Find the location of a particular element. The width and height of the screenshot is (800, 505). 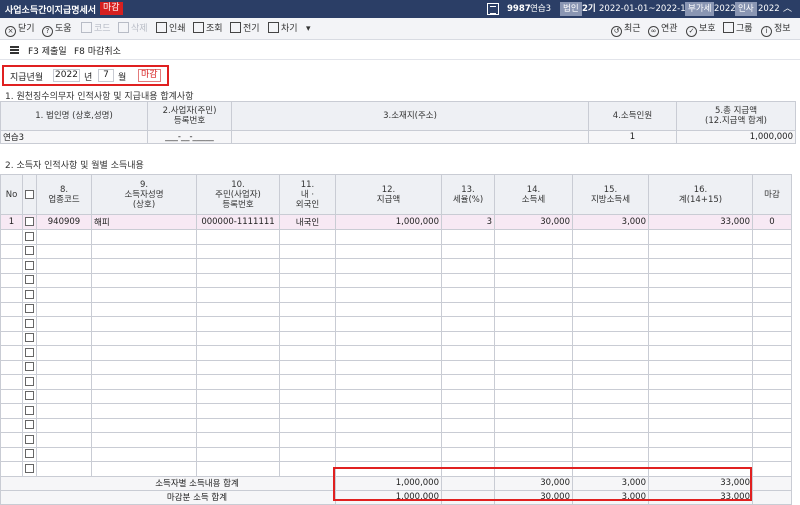

f3-submit-date-button: F3 제출일 is located at coordinates (47, 50).